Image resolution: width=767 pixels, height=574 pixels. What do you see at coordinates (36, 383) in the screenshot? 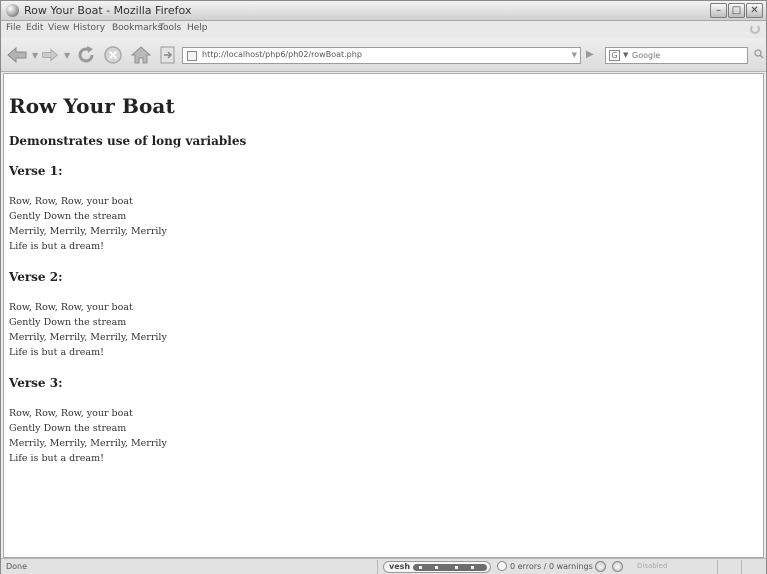
I see `verse-title: Verse 3:` at bounding box center [36, 383].